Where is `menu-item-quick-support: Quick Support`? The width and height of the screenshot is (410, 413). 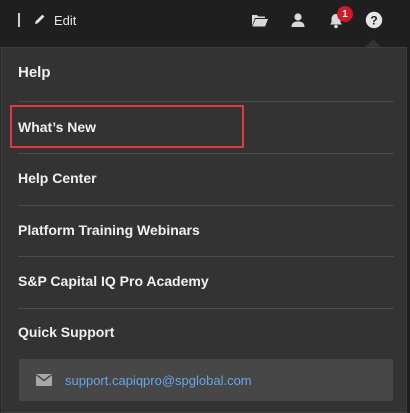 menu-item-quick-support: Quick Support is located at coordinates (206, 332).